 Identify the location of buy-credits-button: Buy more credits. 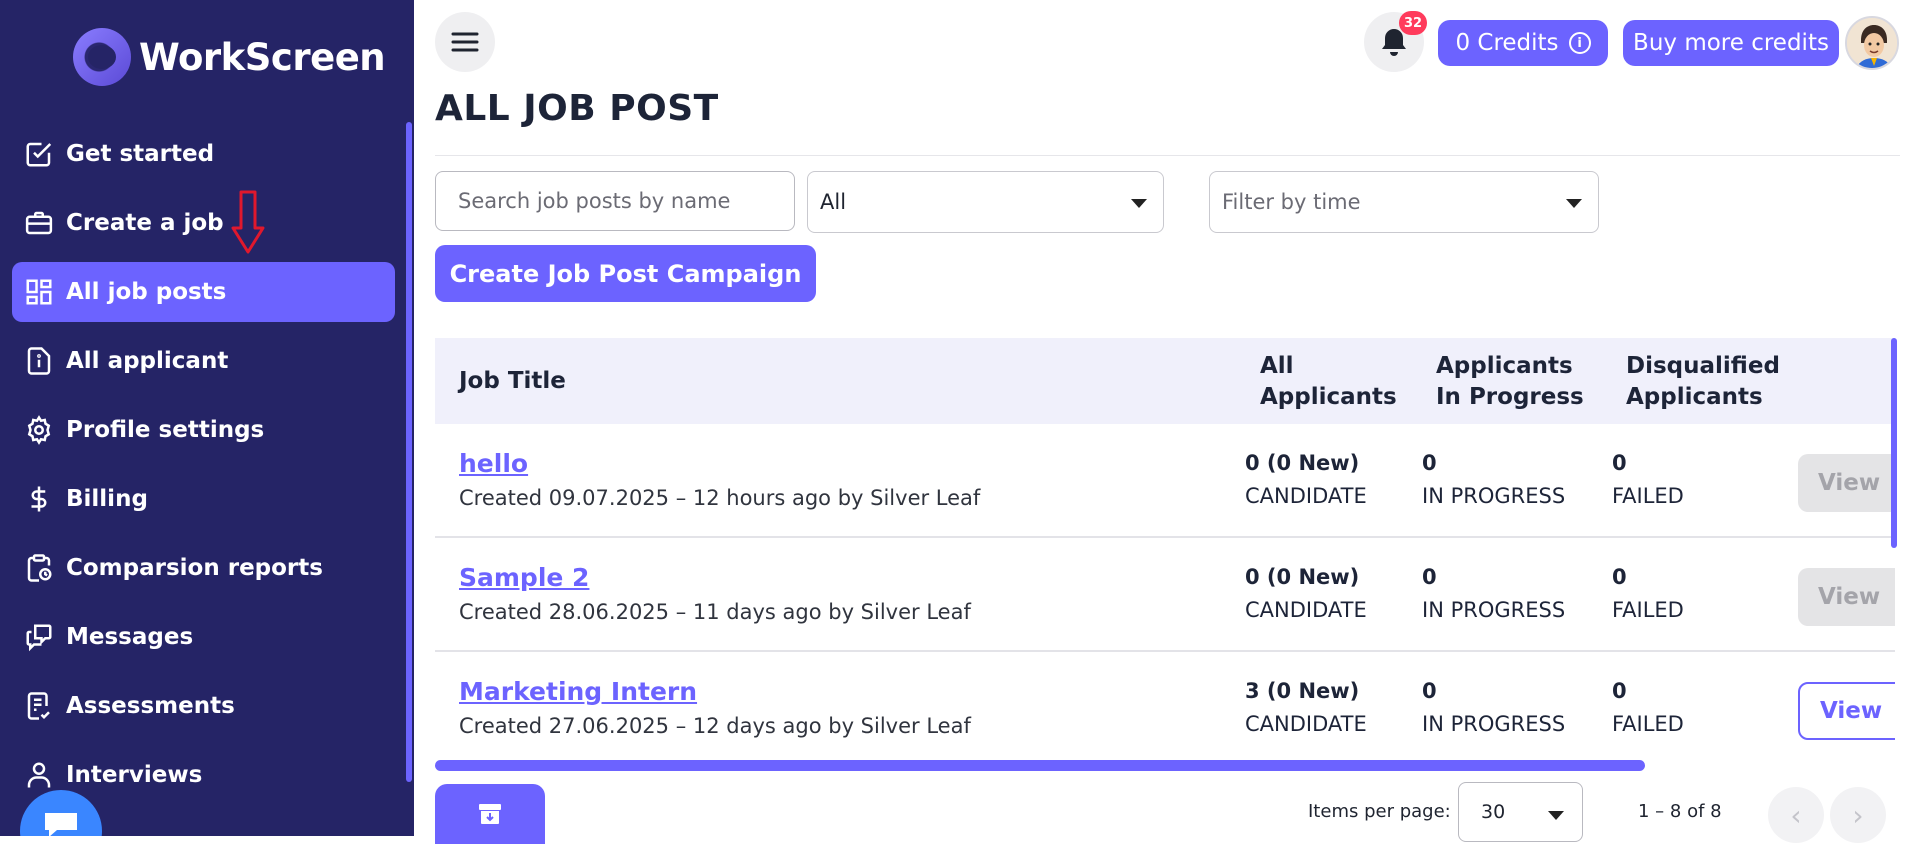
(1731, 43).